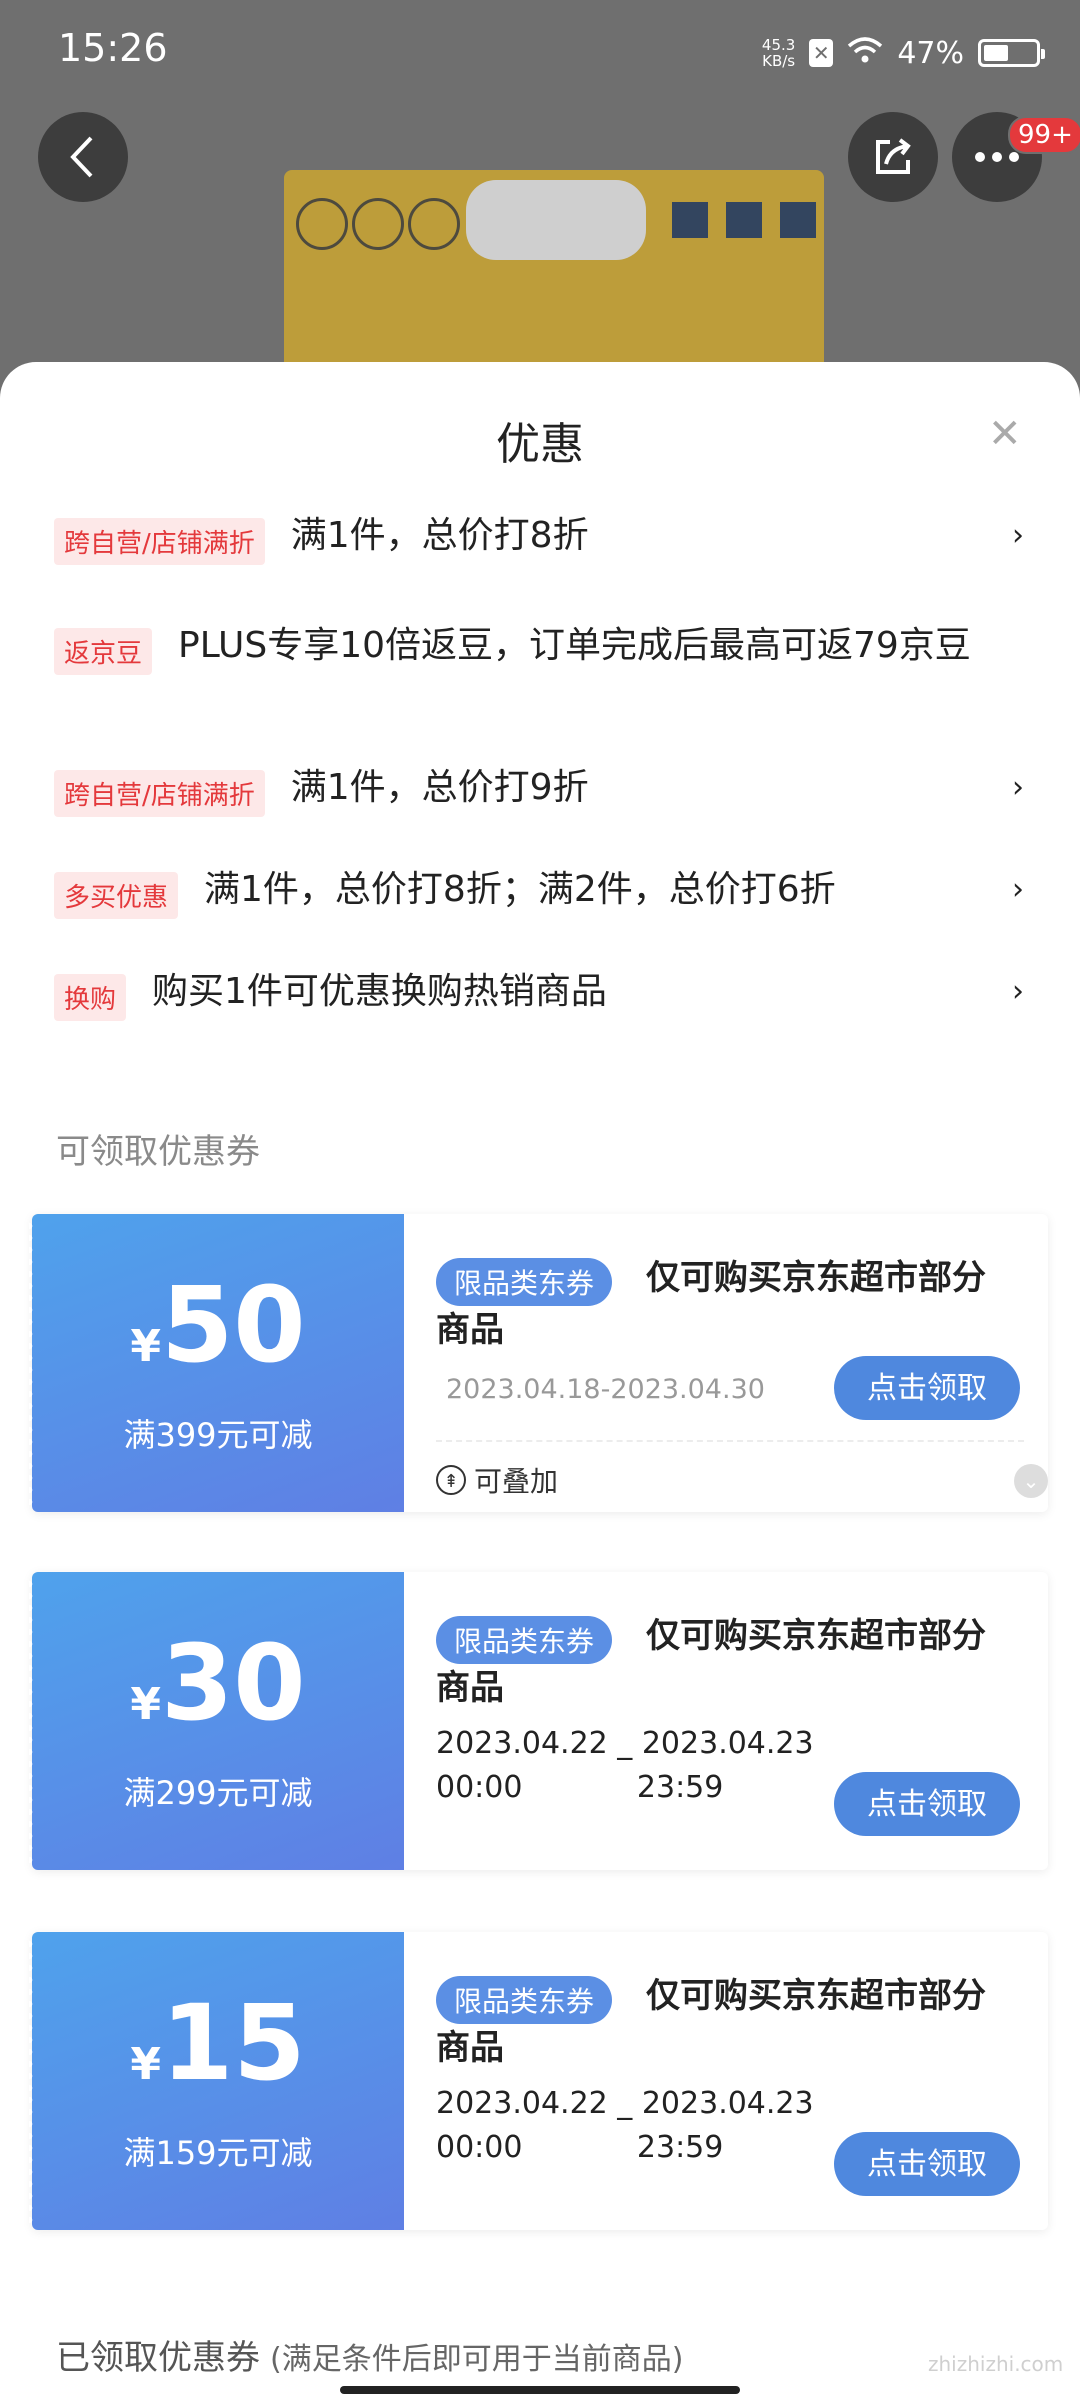 The width and height of the screenshot is (1080, 2400). Describe the element at coordinates (554, 270) in the screenshot. I see `product-image` at that location.